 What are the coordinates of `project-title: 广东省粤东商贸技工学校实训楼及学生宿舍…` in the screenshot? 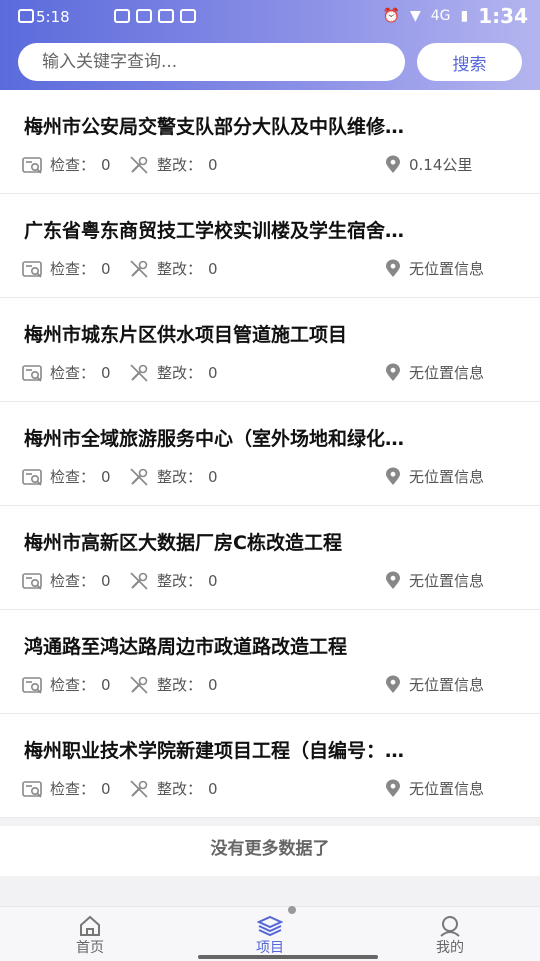 It's located at (214, 231).